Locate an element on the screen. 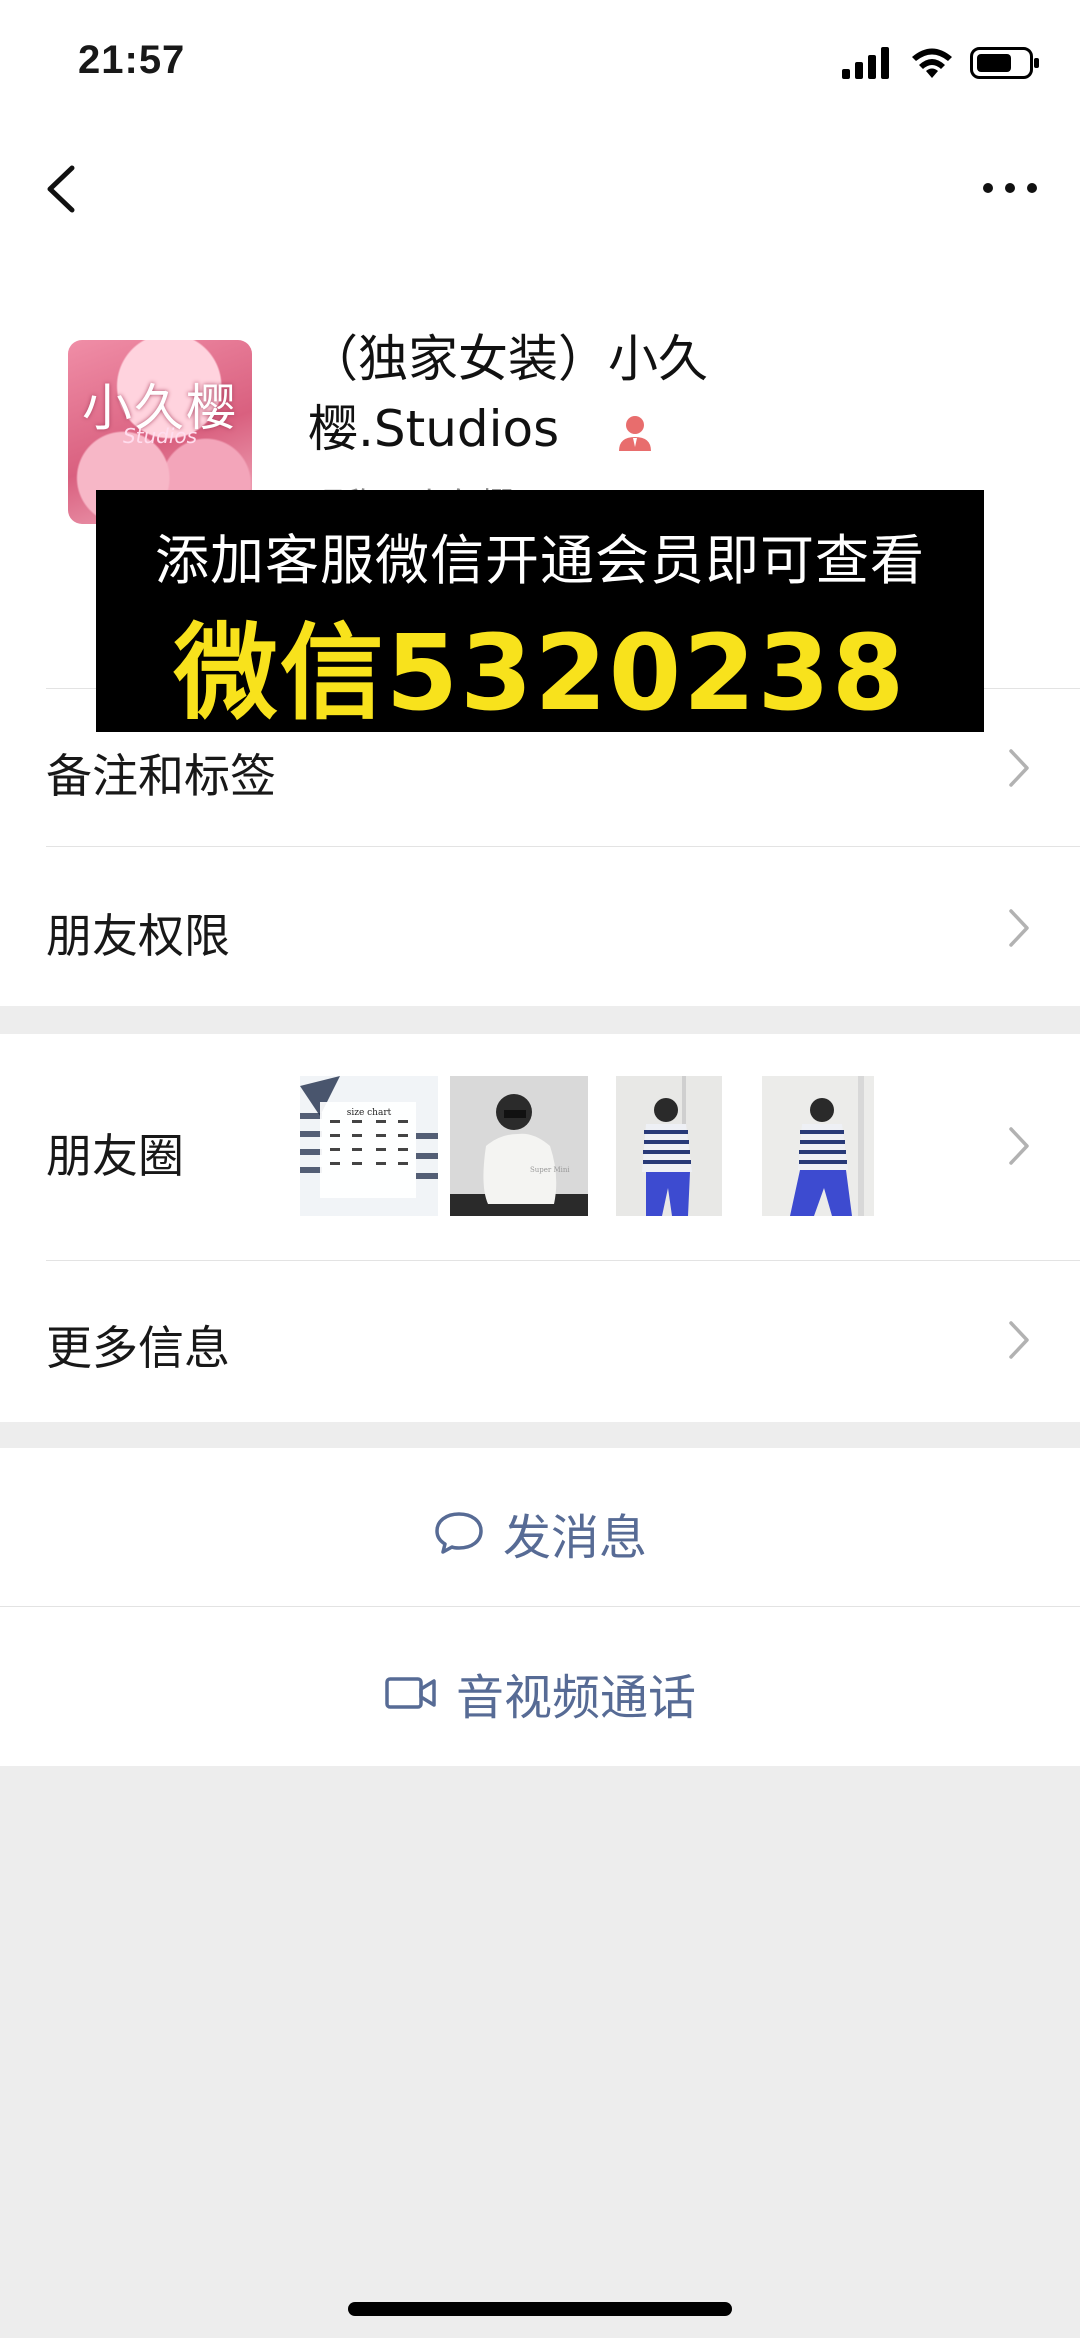 This screenshot has height=2338, width=1080. message-bubble-icon is located at coordinates (459, 1533).